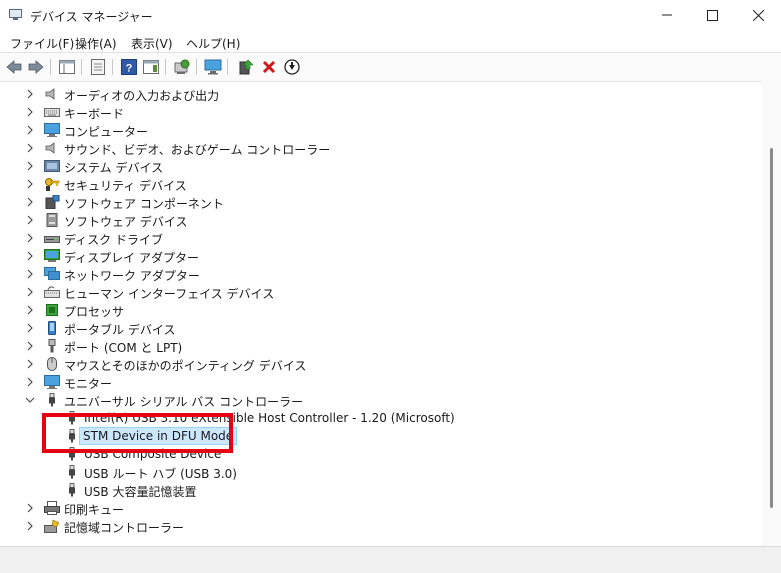 This screenshot has width=781, height=573. Describe the element at coordinates (94, 114) in the screenshot. I see `device-label: キーボード` at that location.